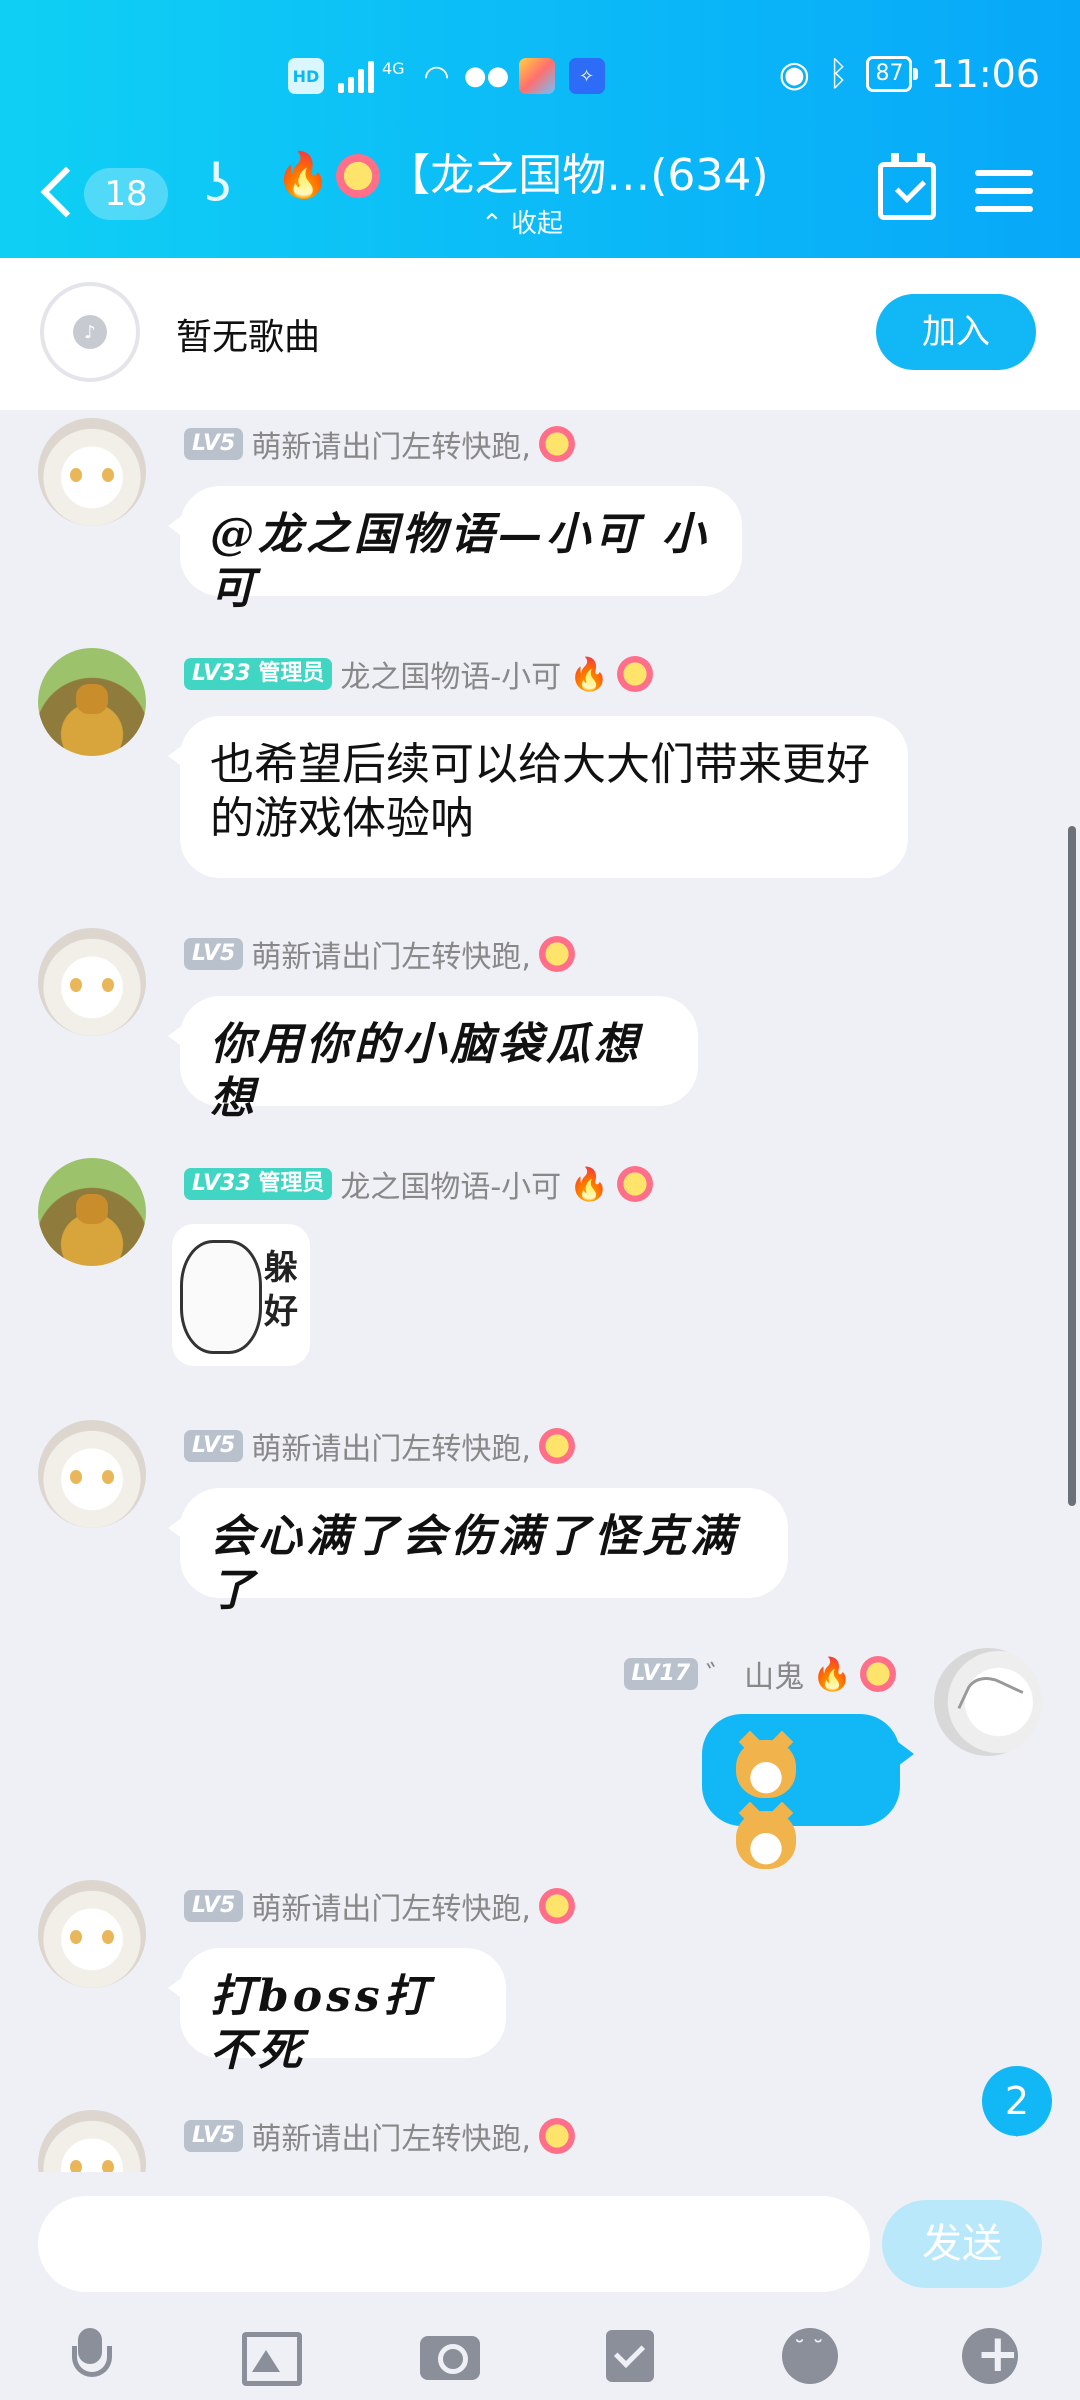  Describe the element at coordinates (985, 74) in the screenshot. I see `clock: 11:06` at that location.